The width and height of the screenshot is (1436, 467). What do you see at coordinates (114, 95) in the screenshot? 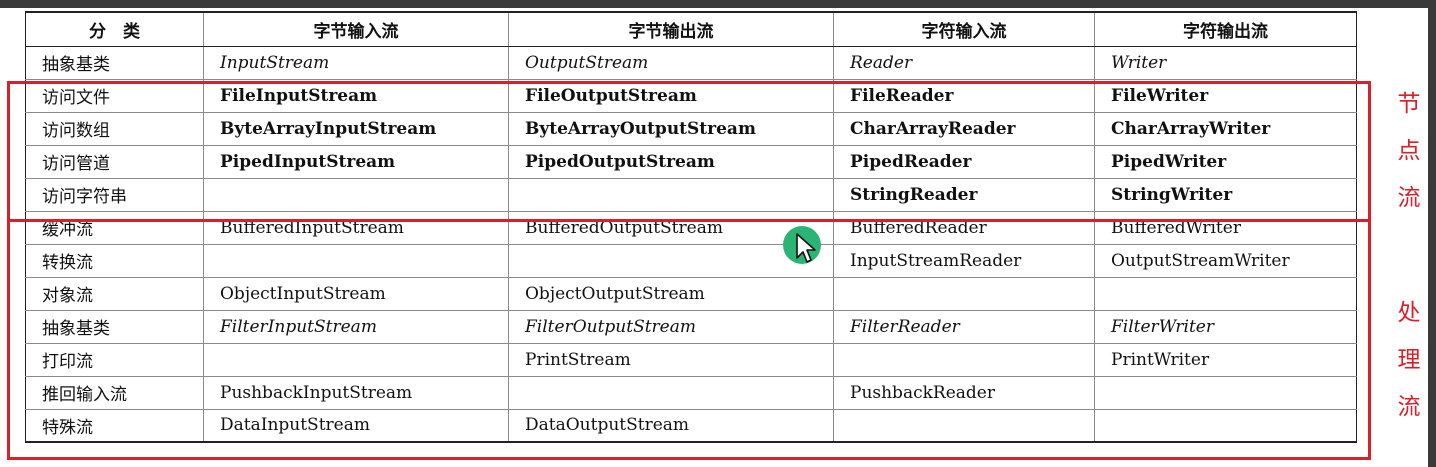
I see `row-category: 访问文件` at bounding box center [114, 95].